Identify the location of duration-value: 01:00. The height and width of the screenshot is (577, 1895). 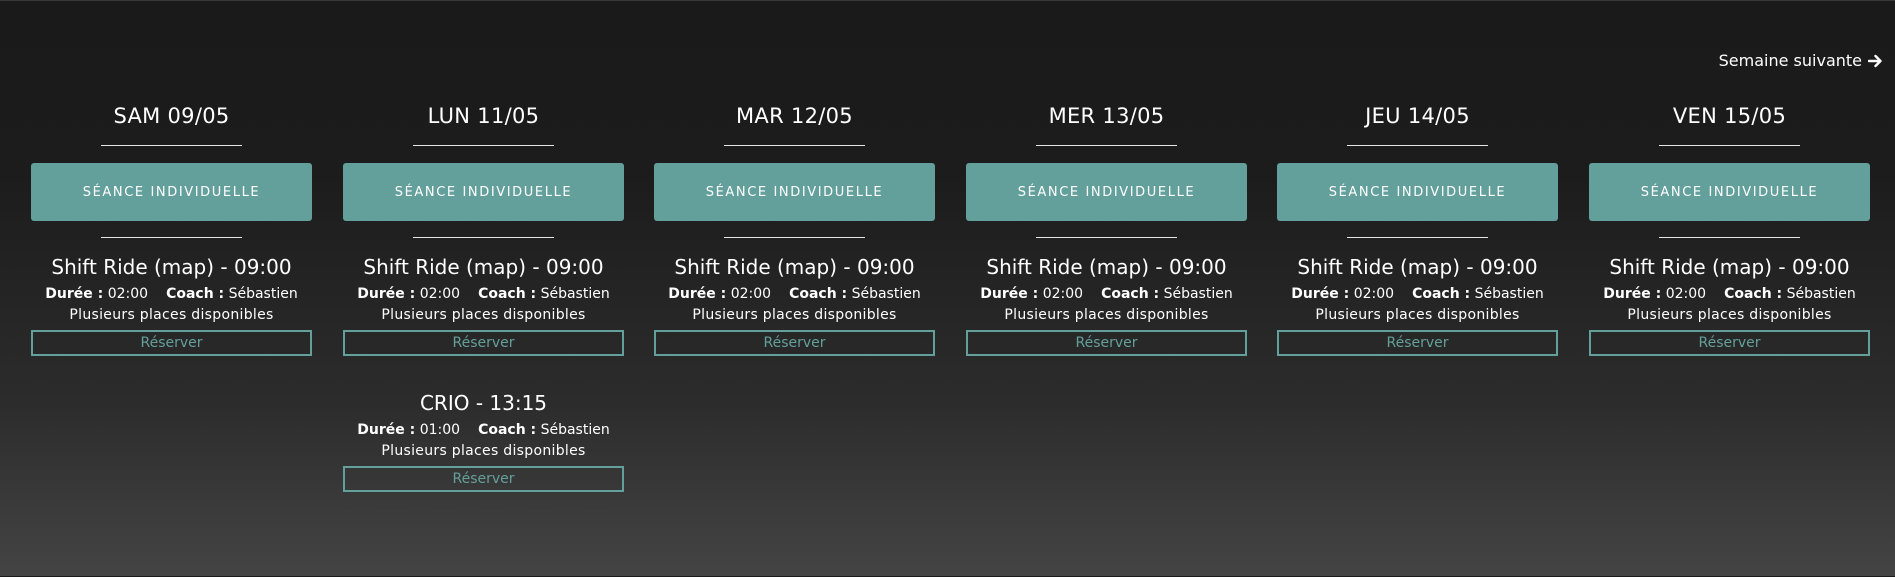
(440, 430).